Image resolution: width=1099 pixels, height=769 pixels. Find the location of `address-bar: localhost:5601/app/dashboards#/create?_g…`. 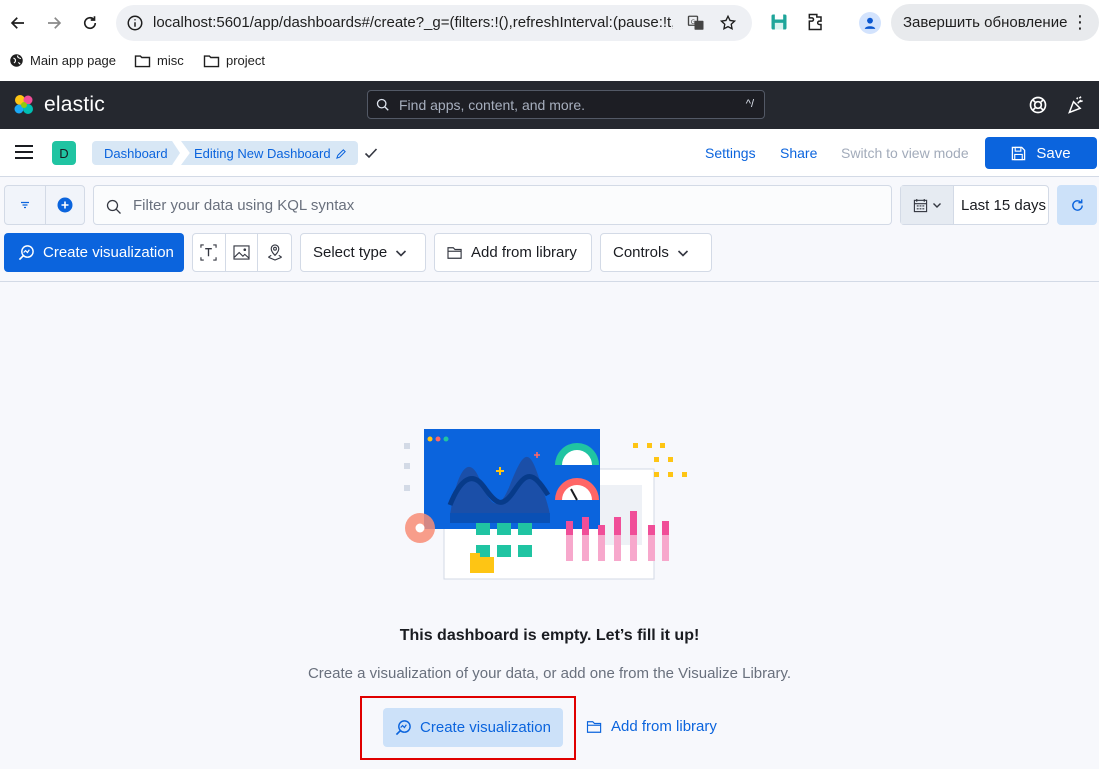

address-bar: localhost:5601/app/dashboards#/create?_g… is located at coordinates (434, 23).